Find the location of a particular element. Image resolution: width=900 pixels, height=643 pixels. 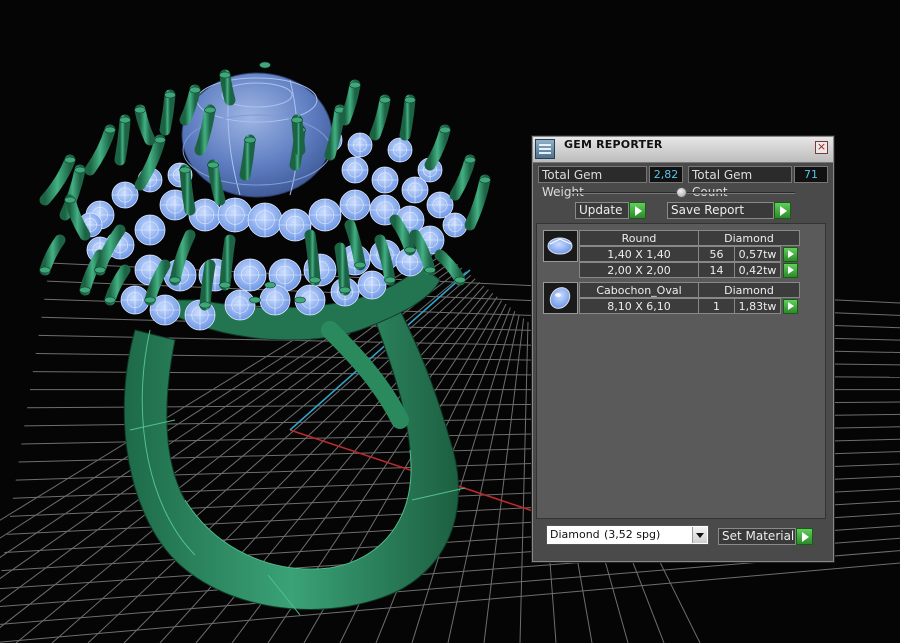

oval-cabochon-gem-icon is located at coordinates (560, 298).